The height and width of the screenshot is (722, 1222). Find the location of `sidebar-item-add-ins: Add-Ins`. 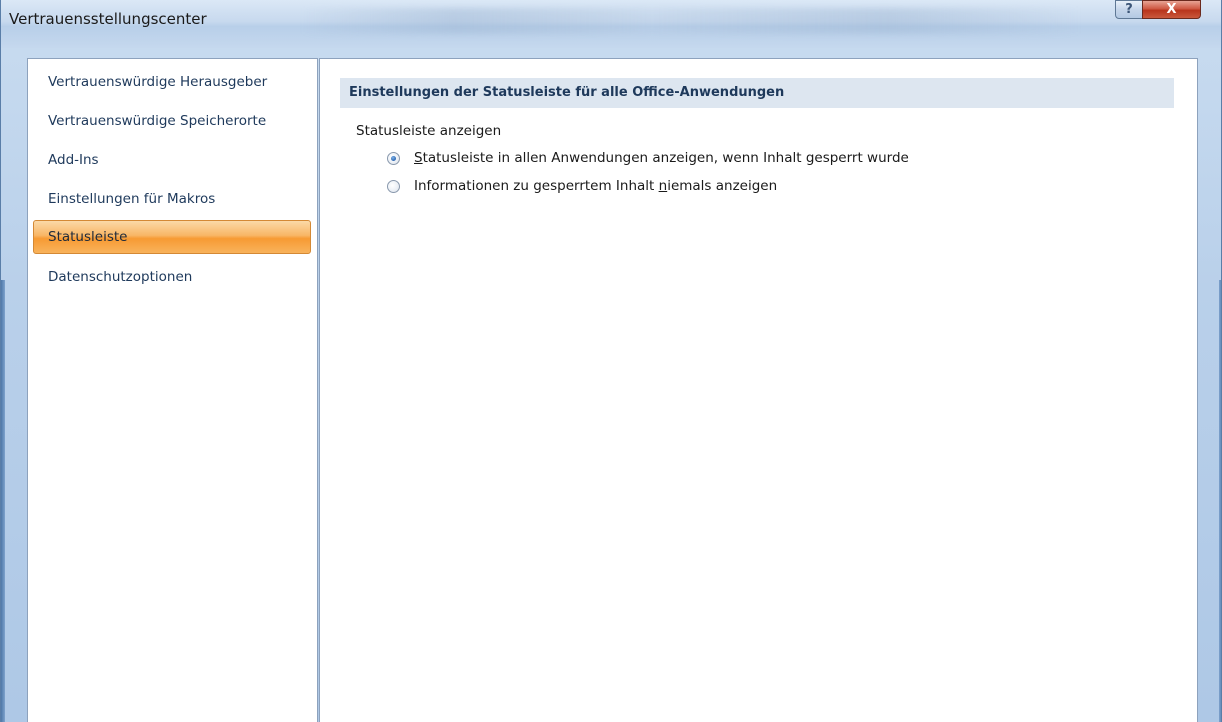

sidebar-item-add-ins: Add-Ins is located at coordinates (172, 160).